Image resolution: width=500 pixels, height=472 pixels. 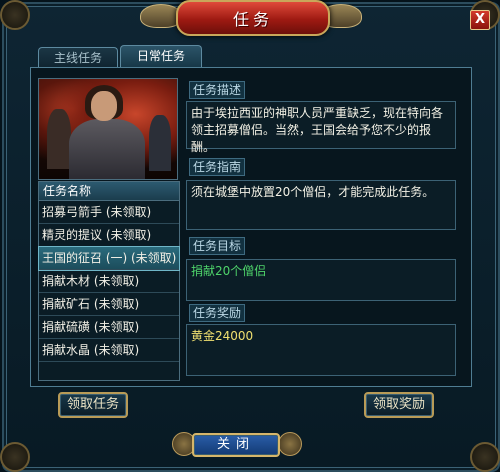 What do you see at coordinates (480, 20) in the screenshot?
I see `close-icon: X` at bounding box center [480, 20].